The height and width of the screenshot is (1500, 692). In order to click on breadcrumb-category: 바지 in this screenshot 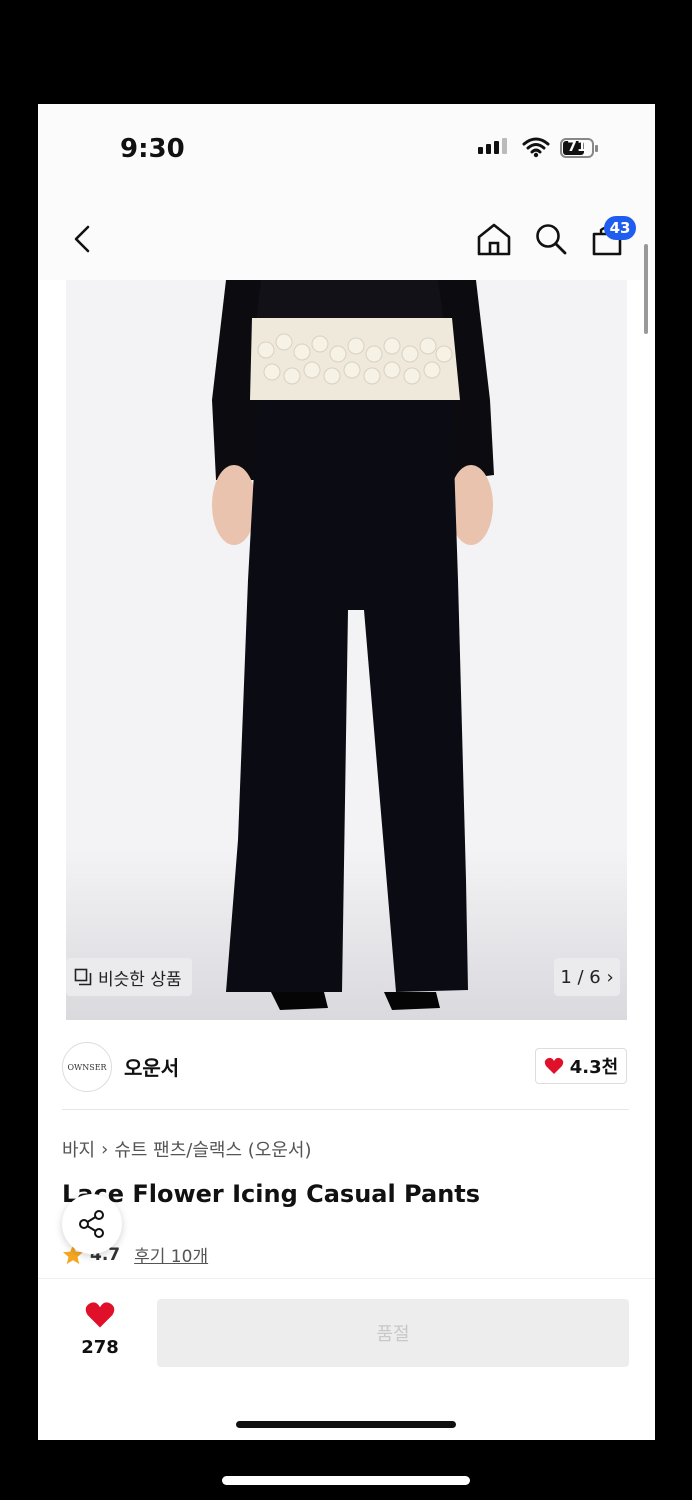, I will do `click(78, 1149)`.